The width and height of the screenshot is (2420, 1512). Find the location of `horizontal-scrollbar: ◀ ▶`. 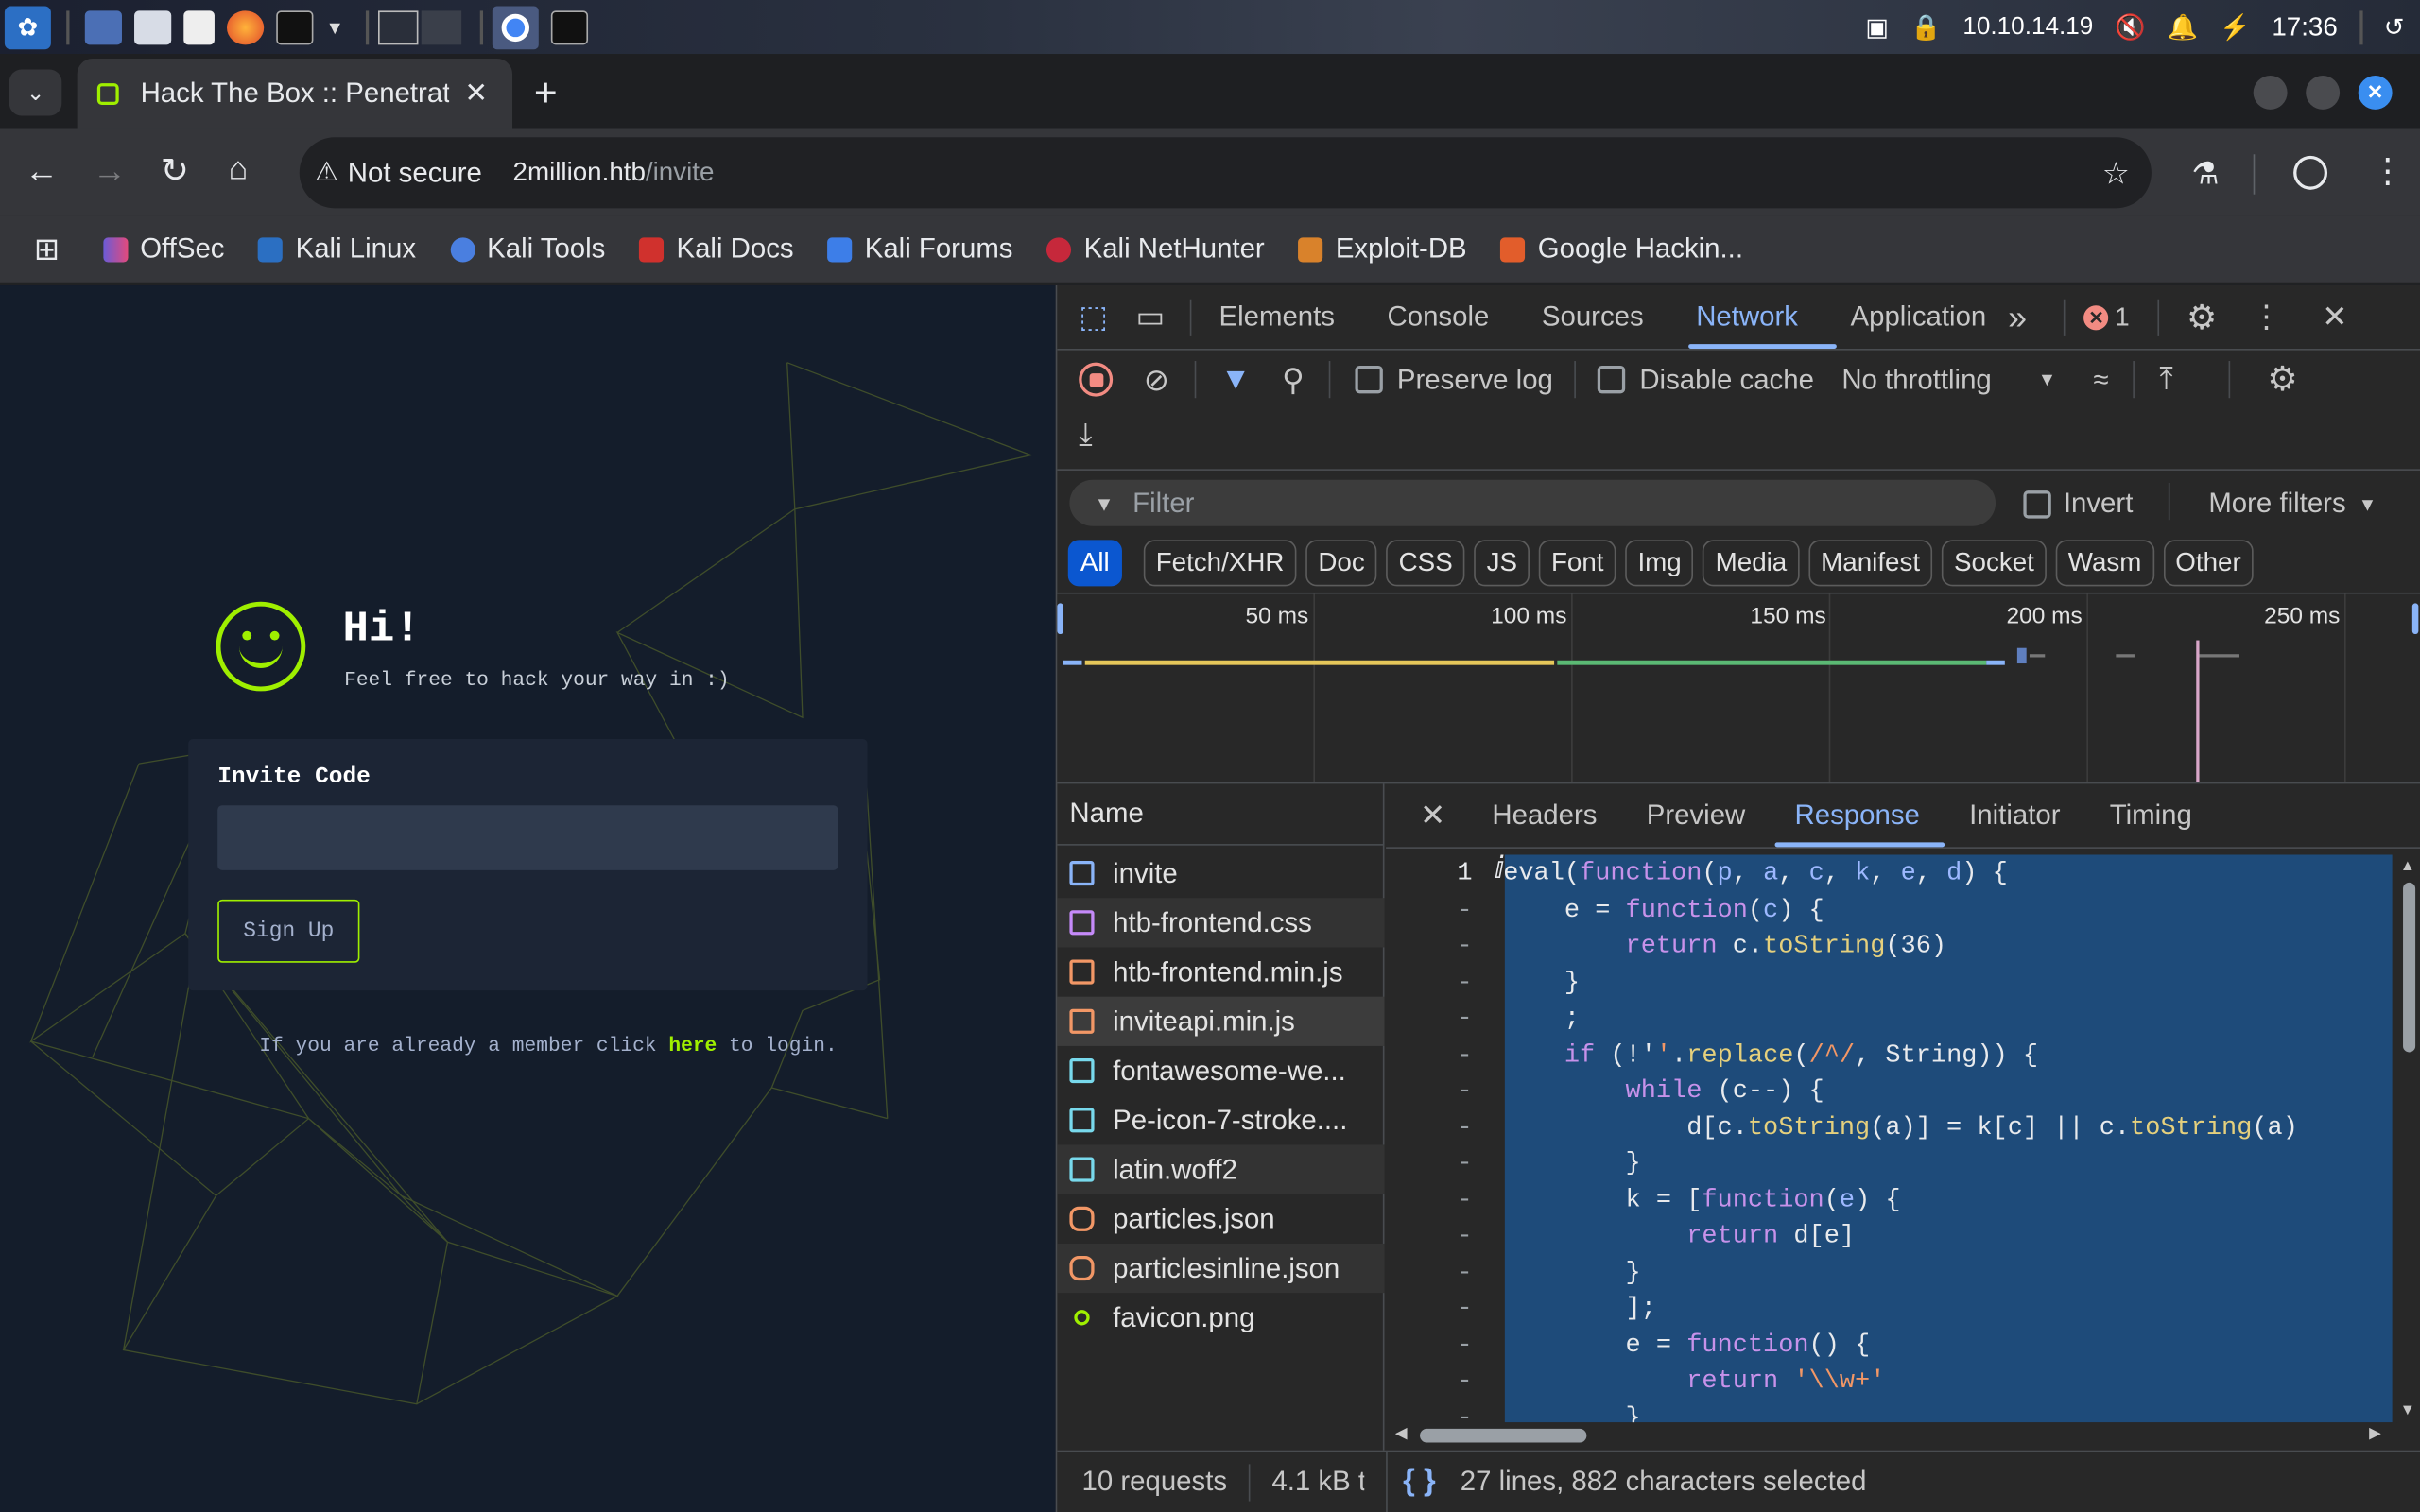

horizontal-scrollbar: ◀ ▶ is located at coordinates (1891, 1436).